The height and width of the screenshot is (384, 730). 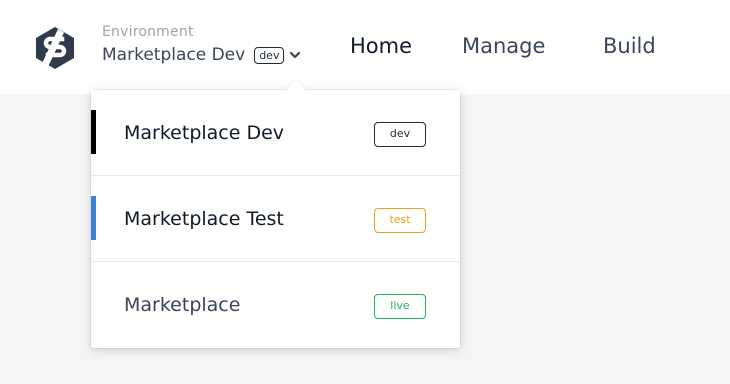 What do you see at coordinates (204, 133) in the screenshot?
I see `environment-option-name: Marketplace Dev` at bounding box center [204, 133].